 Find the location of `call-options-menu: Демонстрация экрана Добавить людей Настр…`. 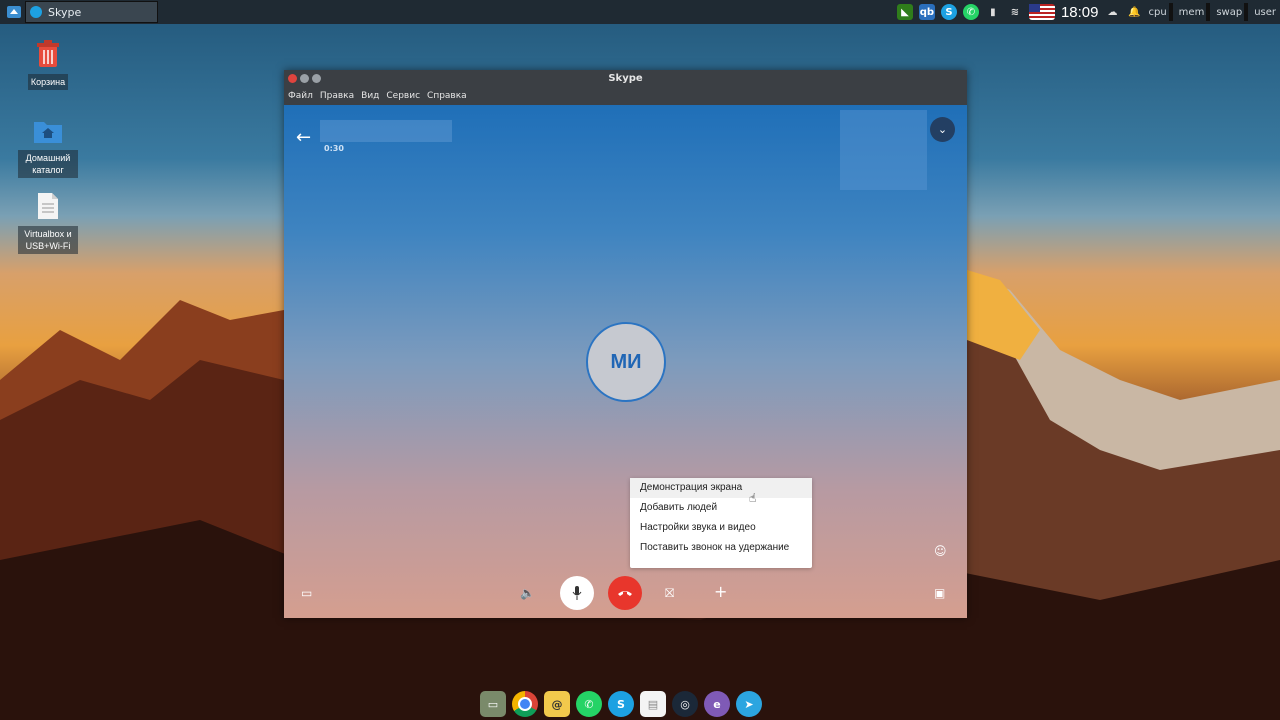

call-options-menu: Демонстрация экрана Добавить людей Настр… is located at coordinates (721, 523).